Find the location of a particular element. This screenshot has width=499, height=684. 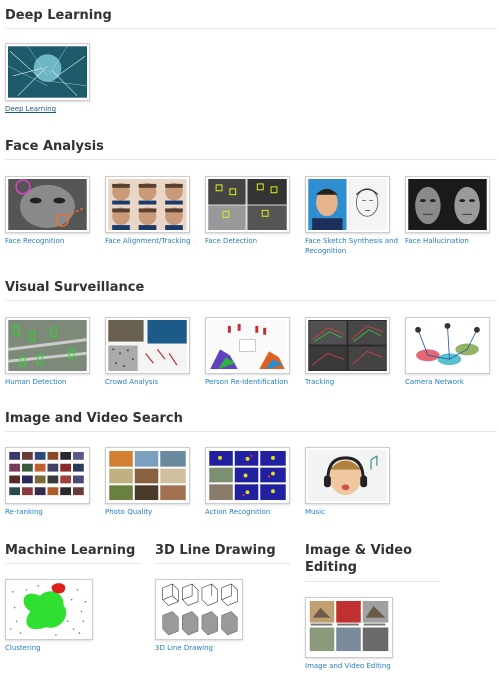

section-title-image-video-search: Image and Video Search is located at coordinates (94, 418).